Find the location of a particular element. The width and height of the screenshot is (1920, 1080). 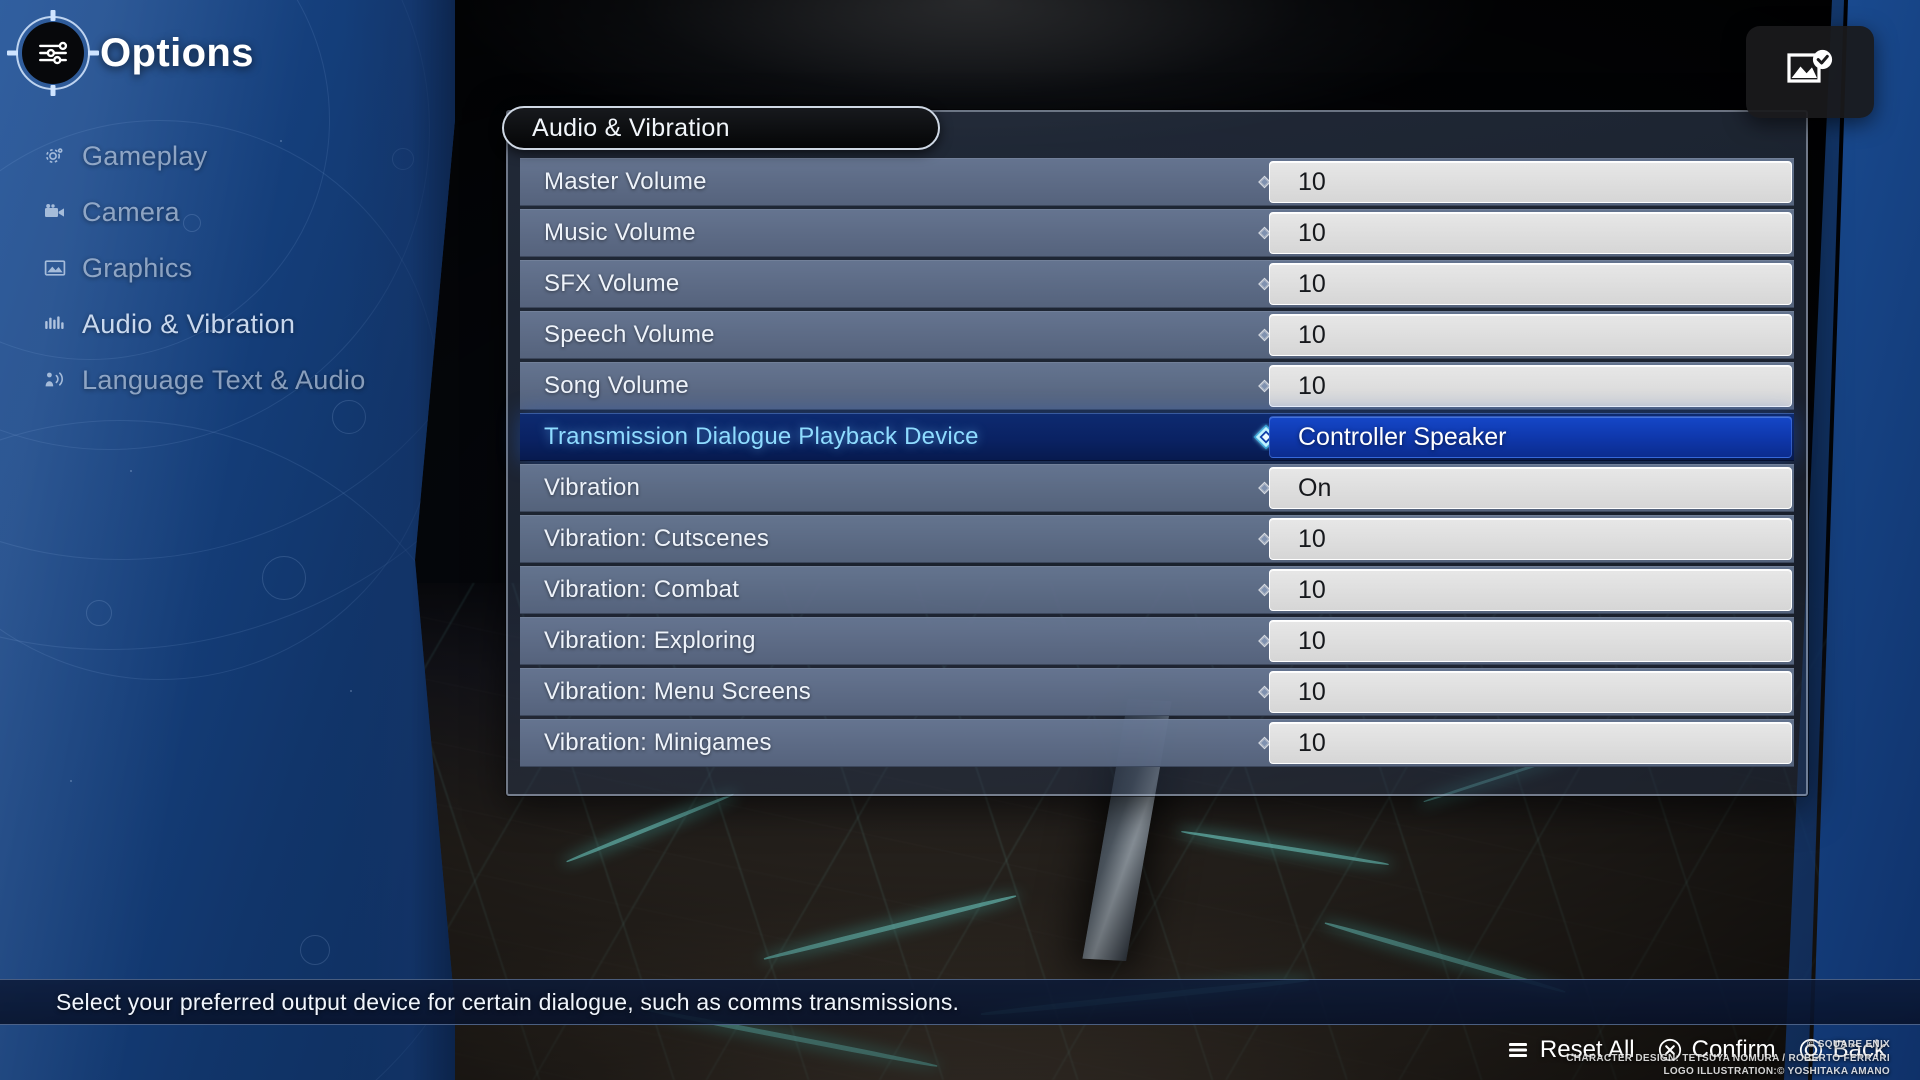

sidebar-item-audio-vibration: Audio & Vibration is located at coordinates (234, 324).